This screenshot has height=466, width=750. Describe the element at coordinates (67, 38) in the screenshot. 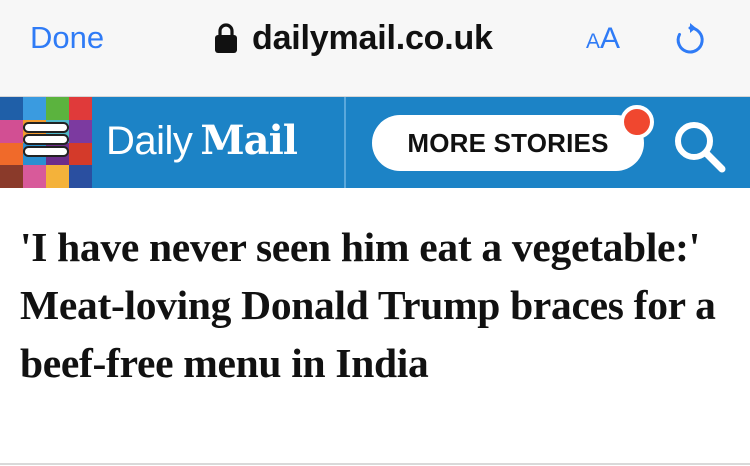

I see `done-button: Done` at that location.